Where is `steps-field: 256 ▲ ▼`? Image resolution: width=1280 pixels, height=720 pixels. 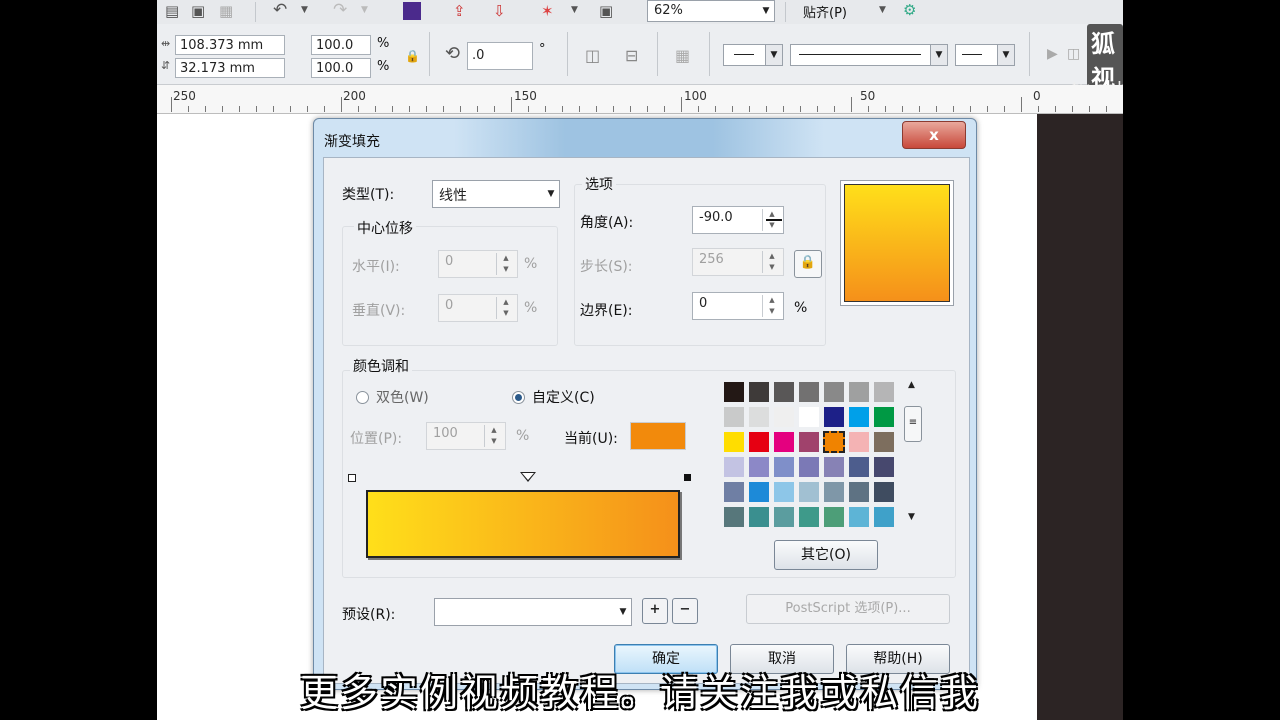
steps-field: 256 ▲ ▼ is located at coordinates (738, 262).